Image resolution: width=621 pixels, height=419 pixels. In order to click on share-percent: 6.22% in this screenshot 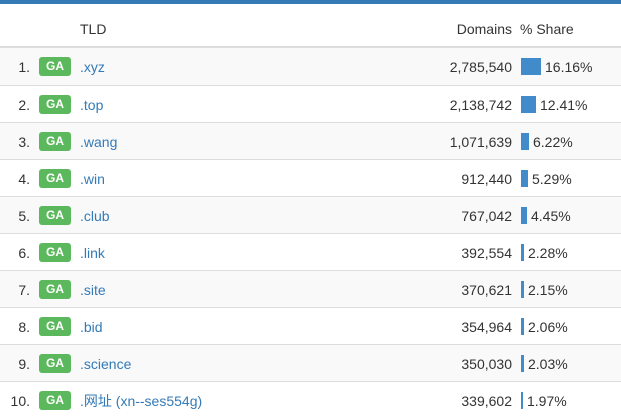, I will do `click(553, 142)`.